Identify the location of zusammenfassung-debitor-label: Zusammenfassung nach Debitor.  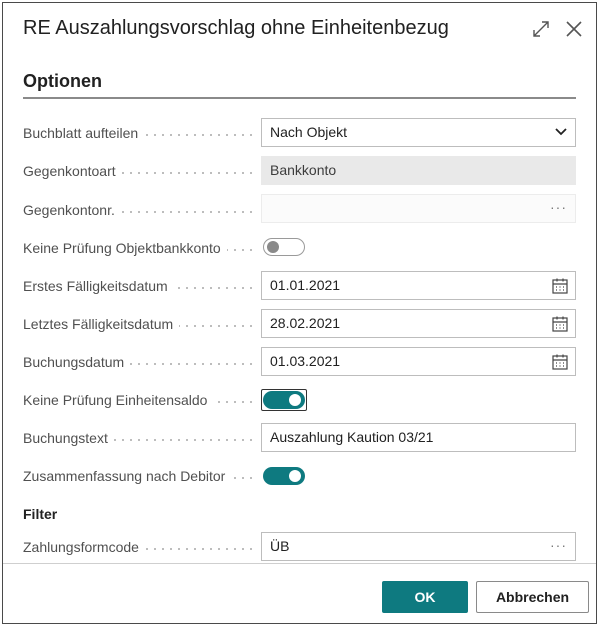
(127, 476).